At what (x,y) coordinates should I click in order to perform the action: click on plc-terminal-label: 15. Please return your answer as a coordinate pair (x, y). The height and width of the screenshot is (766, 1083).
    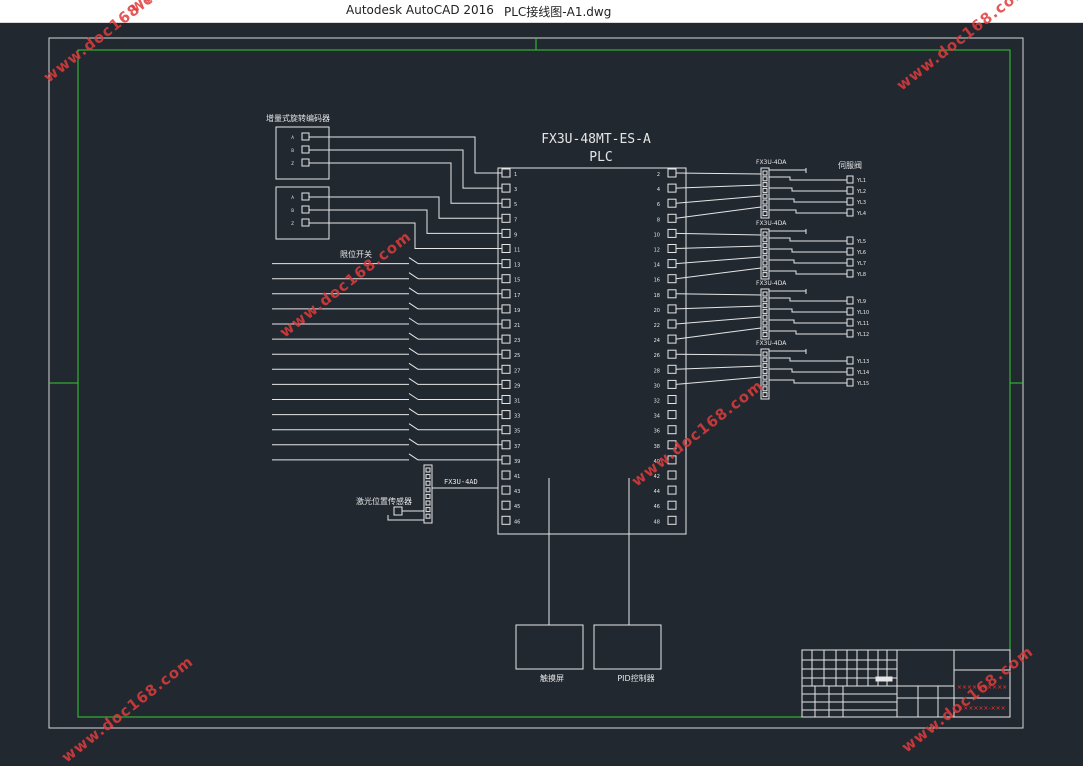
    Looking at the image, I should click on (517, 281).